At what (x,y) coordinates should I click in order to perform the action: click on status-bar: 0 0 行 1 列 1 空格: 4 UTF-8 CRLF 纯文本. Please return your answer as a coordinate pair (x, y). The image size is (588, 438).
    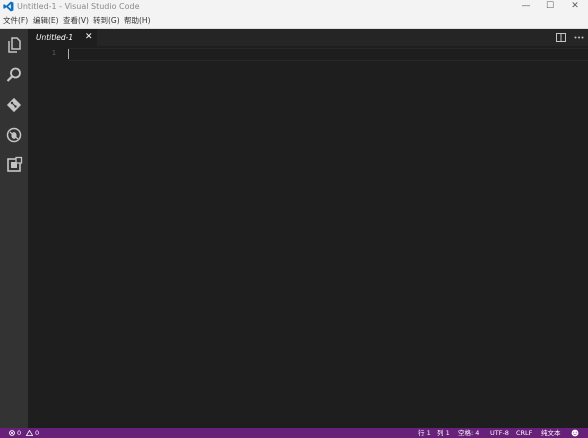
    Looking at the image, I should click on (294, 433).